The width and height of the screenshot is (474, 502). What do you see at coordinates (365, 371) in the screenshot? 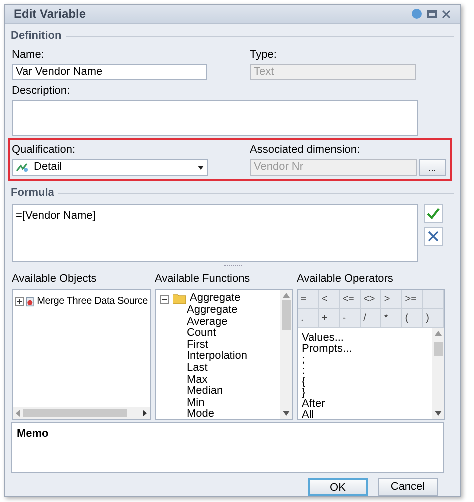
I see `operator-item: :` at bounding box center [365, 371].